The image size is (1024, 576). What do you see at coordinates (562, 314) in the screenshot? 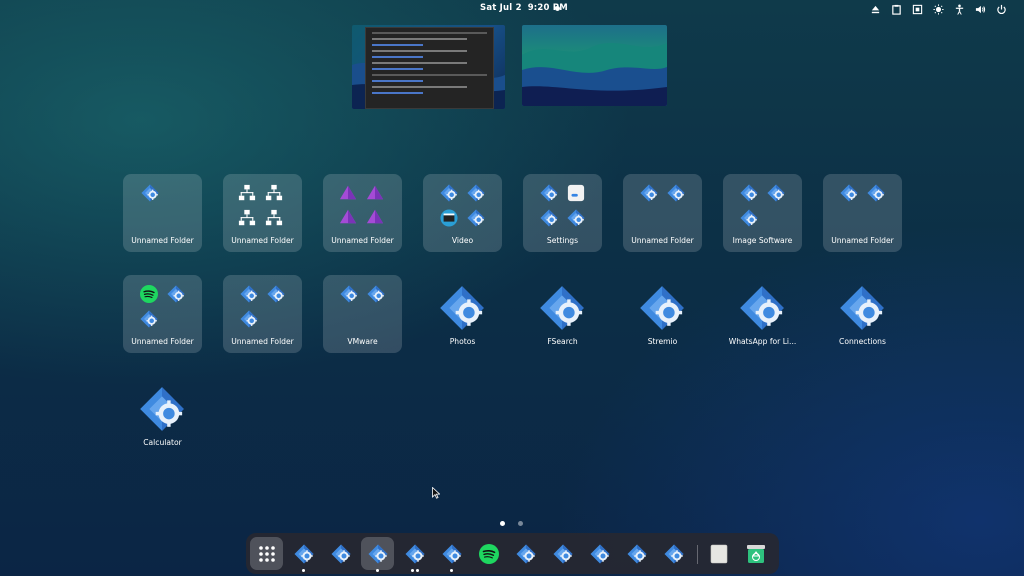
I see `app-fsearch: FSearch` at bounding box center [562, 314].